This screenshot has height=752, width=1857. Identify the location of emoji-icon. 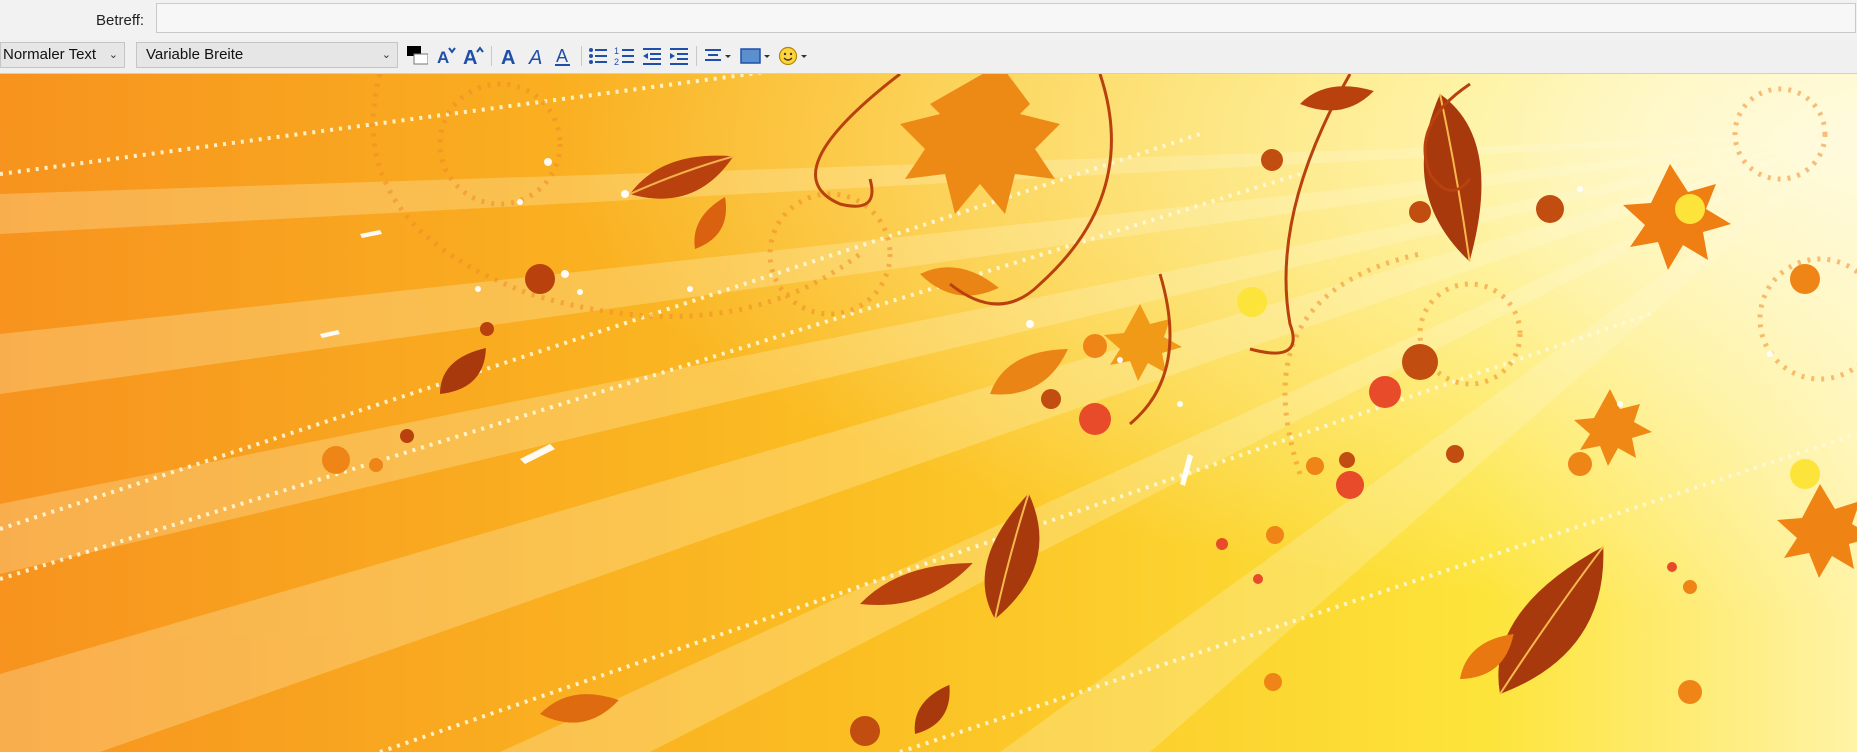
(792, 56).